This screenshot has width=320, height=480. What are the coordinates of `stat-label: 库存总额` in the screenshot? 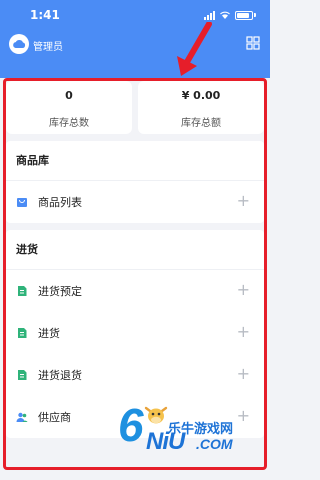 It's located at (201, 123).